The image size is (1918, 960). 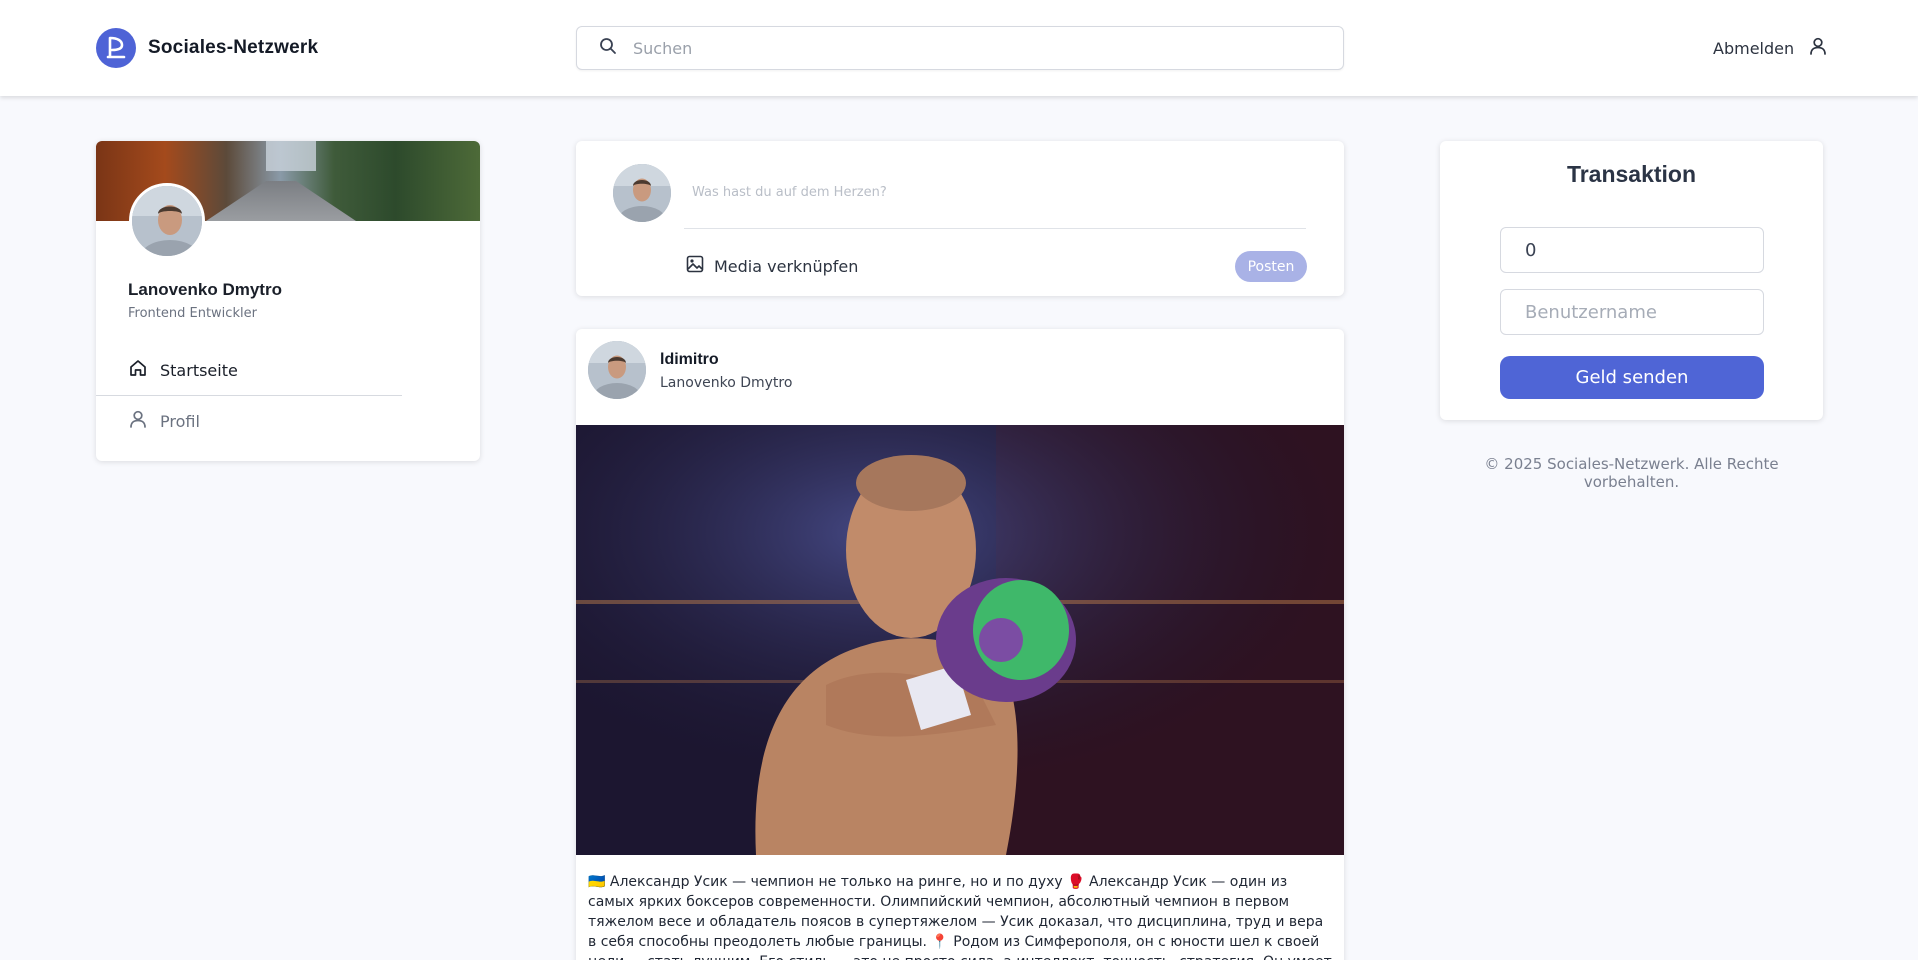 I want to click on post-button: Posten, so click(x=1271, y=266).